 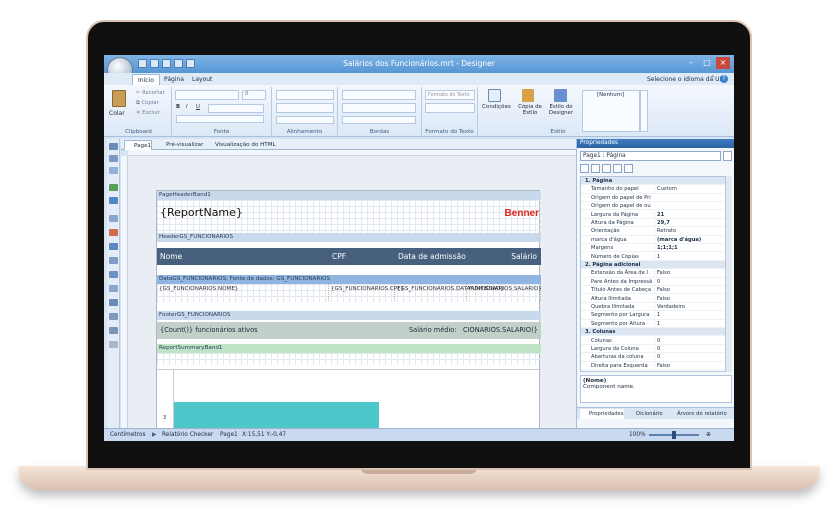 I want to click on delete-button: ✕ Excluir, so click(x=148, y=113).